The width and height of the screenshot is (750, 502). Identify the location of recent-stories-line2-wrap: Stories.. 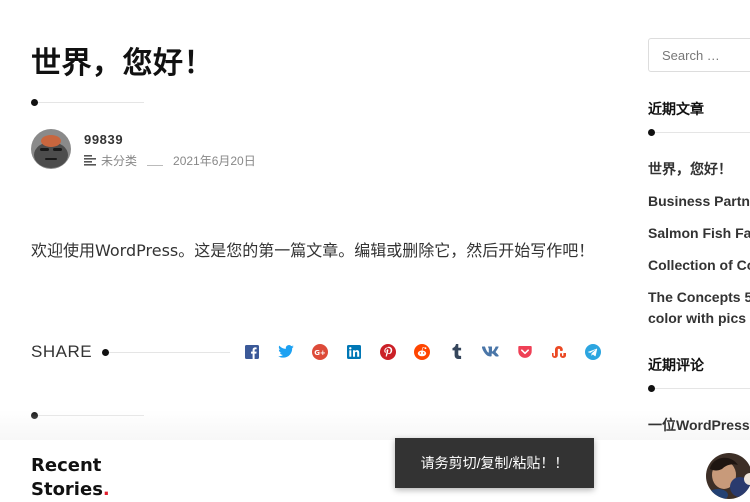
(70, 490).